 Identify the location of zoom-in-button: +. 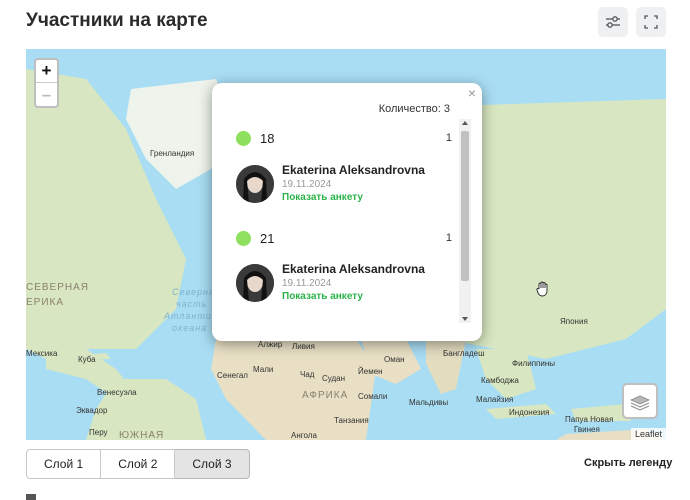
(46, 71).